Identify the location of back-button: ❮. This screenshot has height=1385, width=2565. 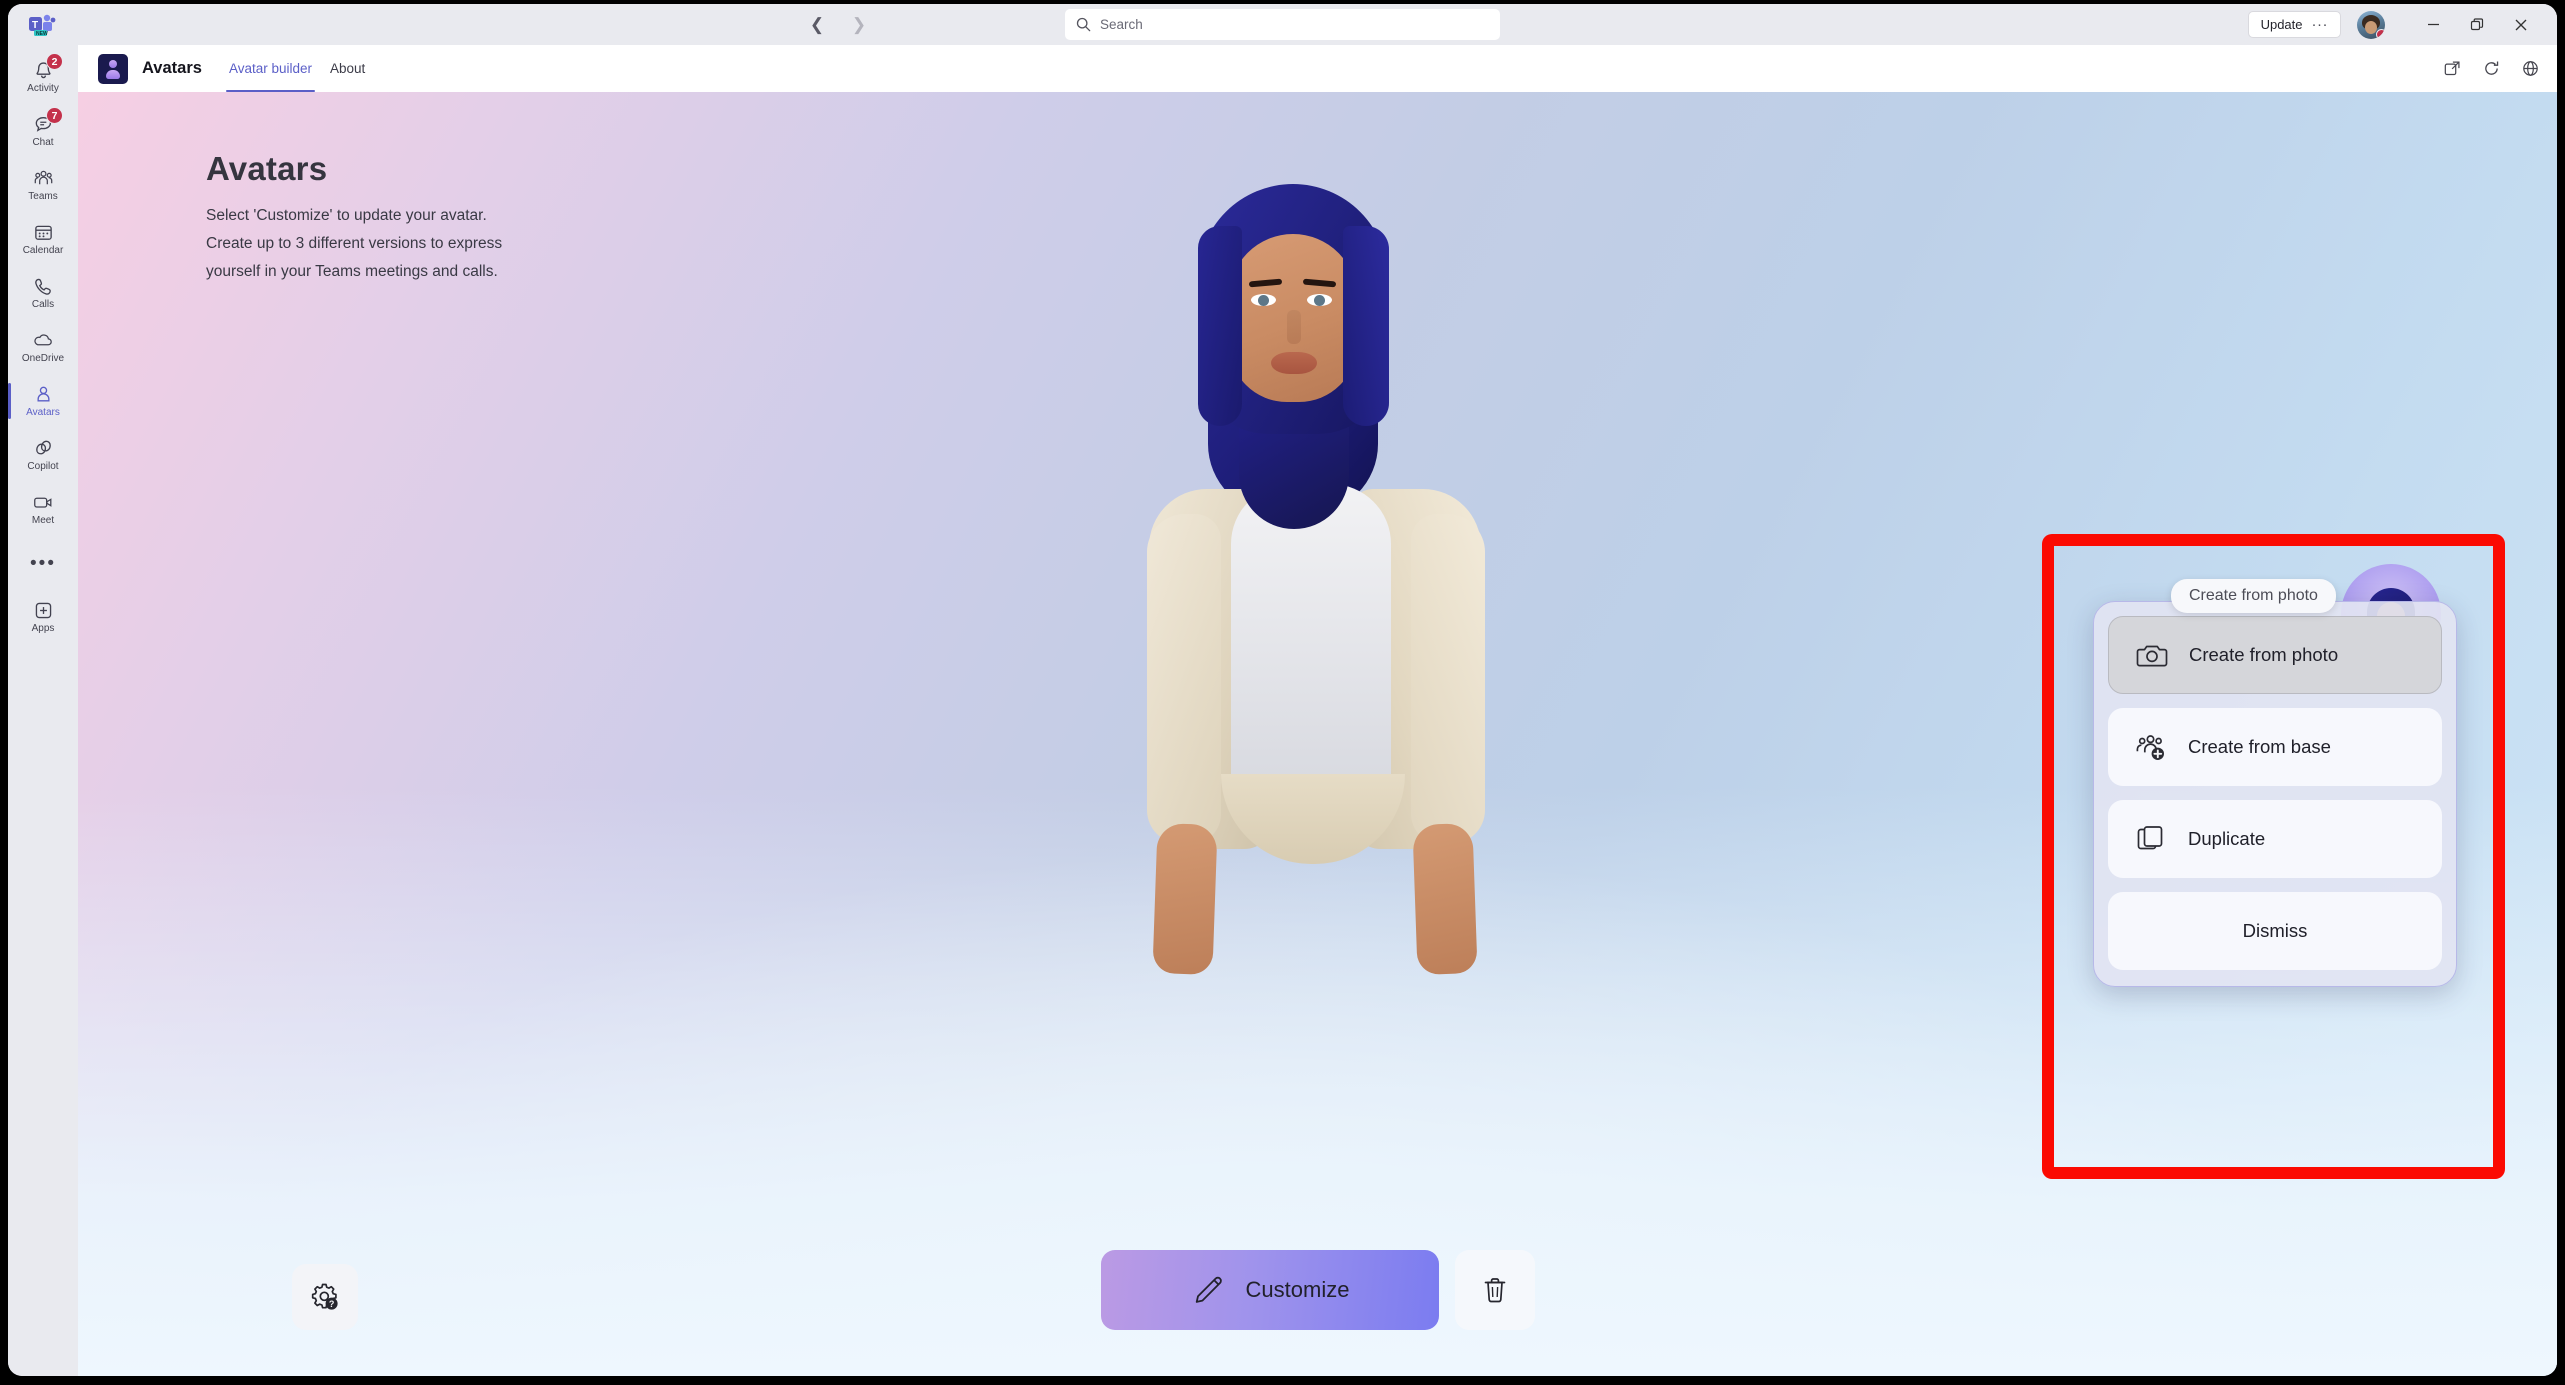
(817, 25).